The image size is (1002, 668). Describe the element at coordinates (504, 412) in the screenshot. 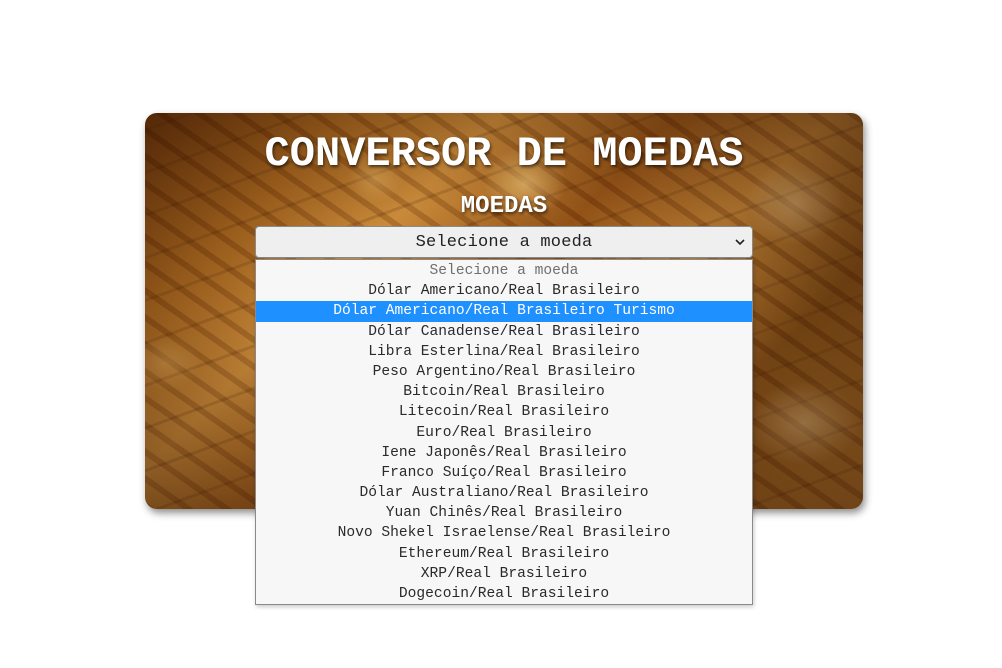

I see `option-ltc-brl: Litecoin/Real Brasileiro` at that location.